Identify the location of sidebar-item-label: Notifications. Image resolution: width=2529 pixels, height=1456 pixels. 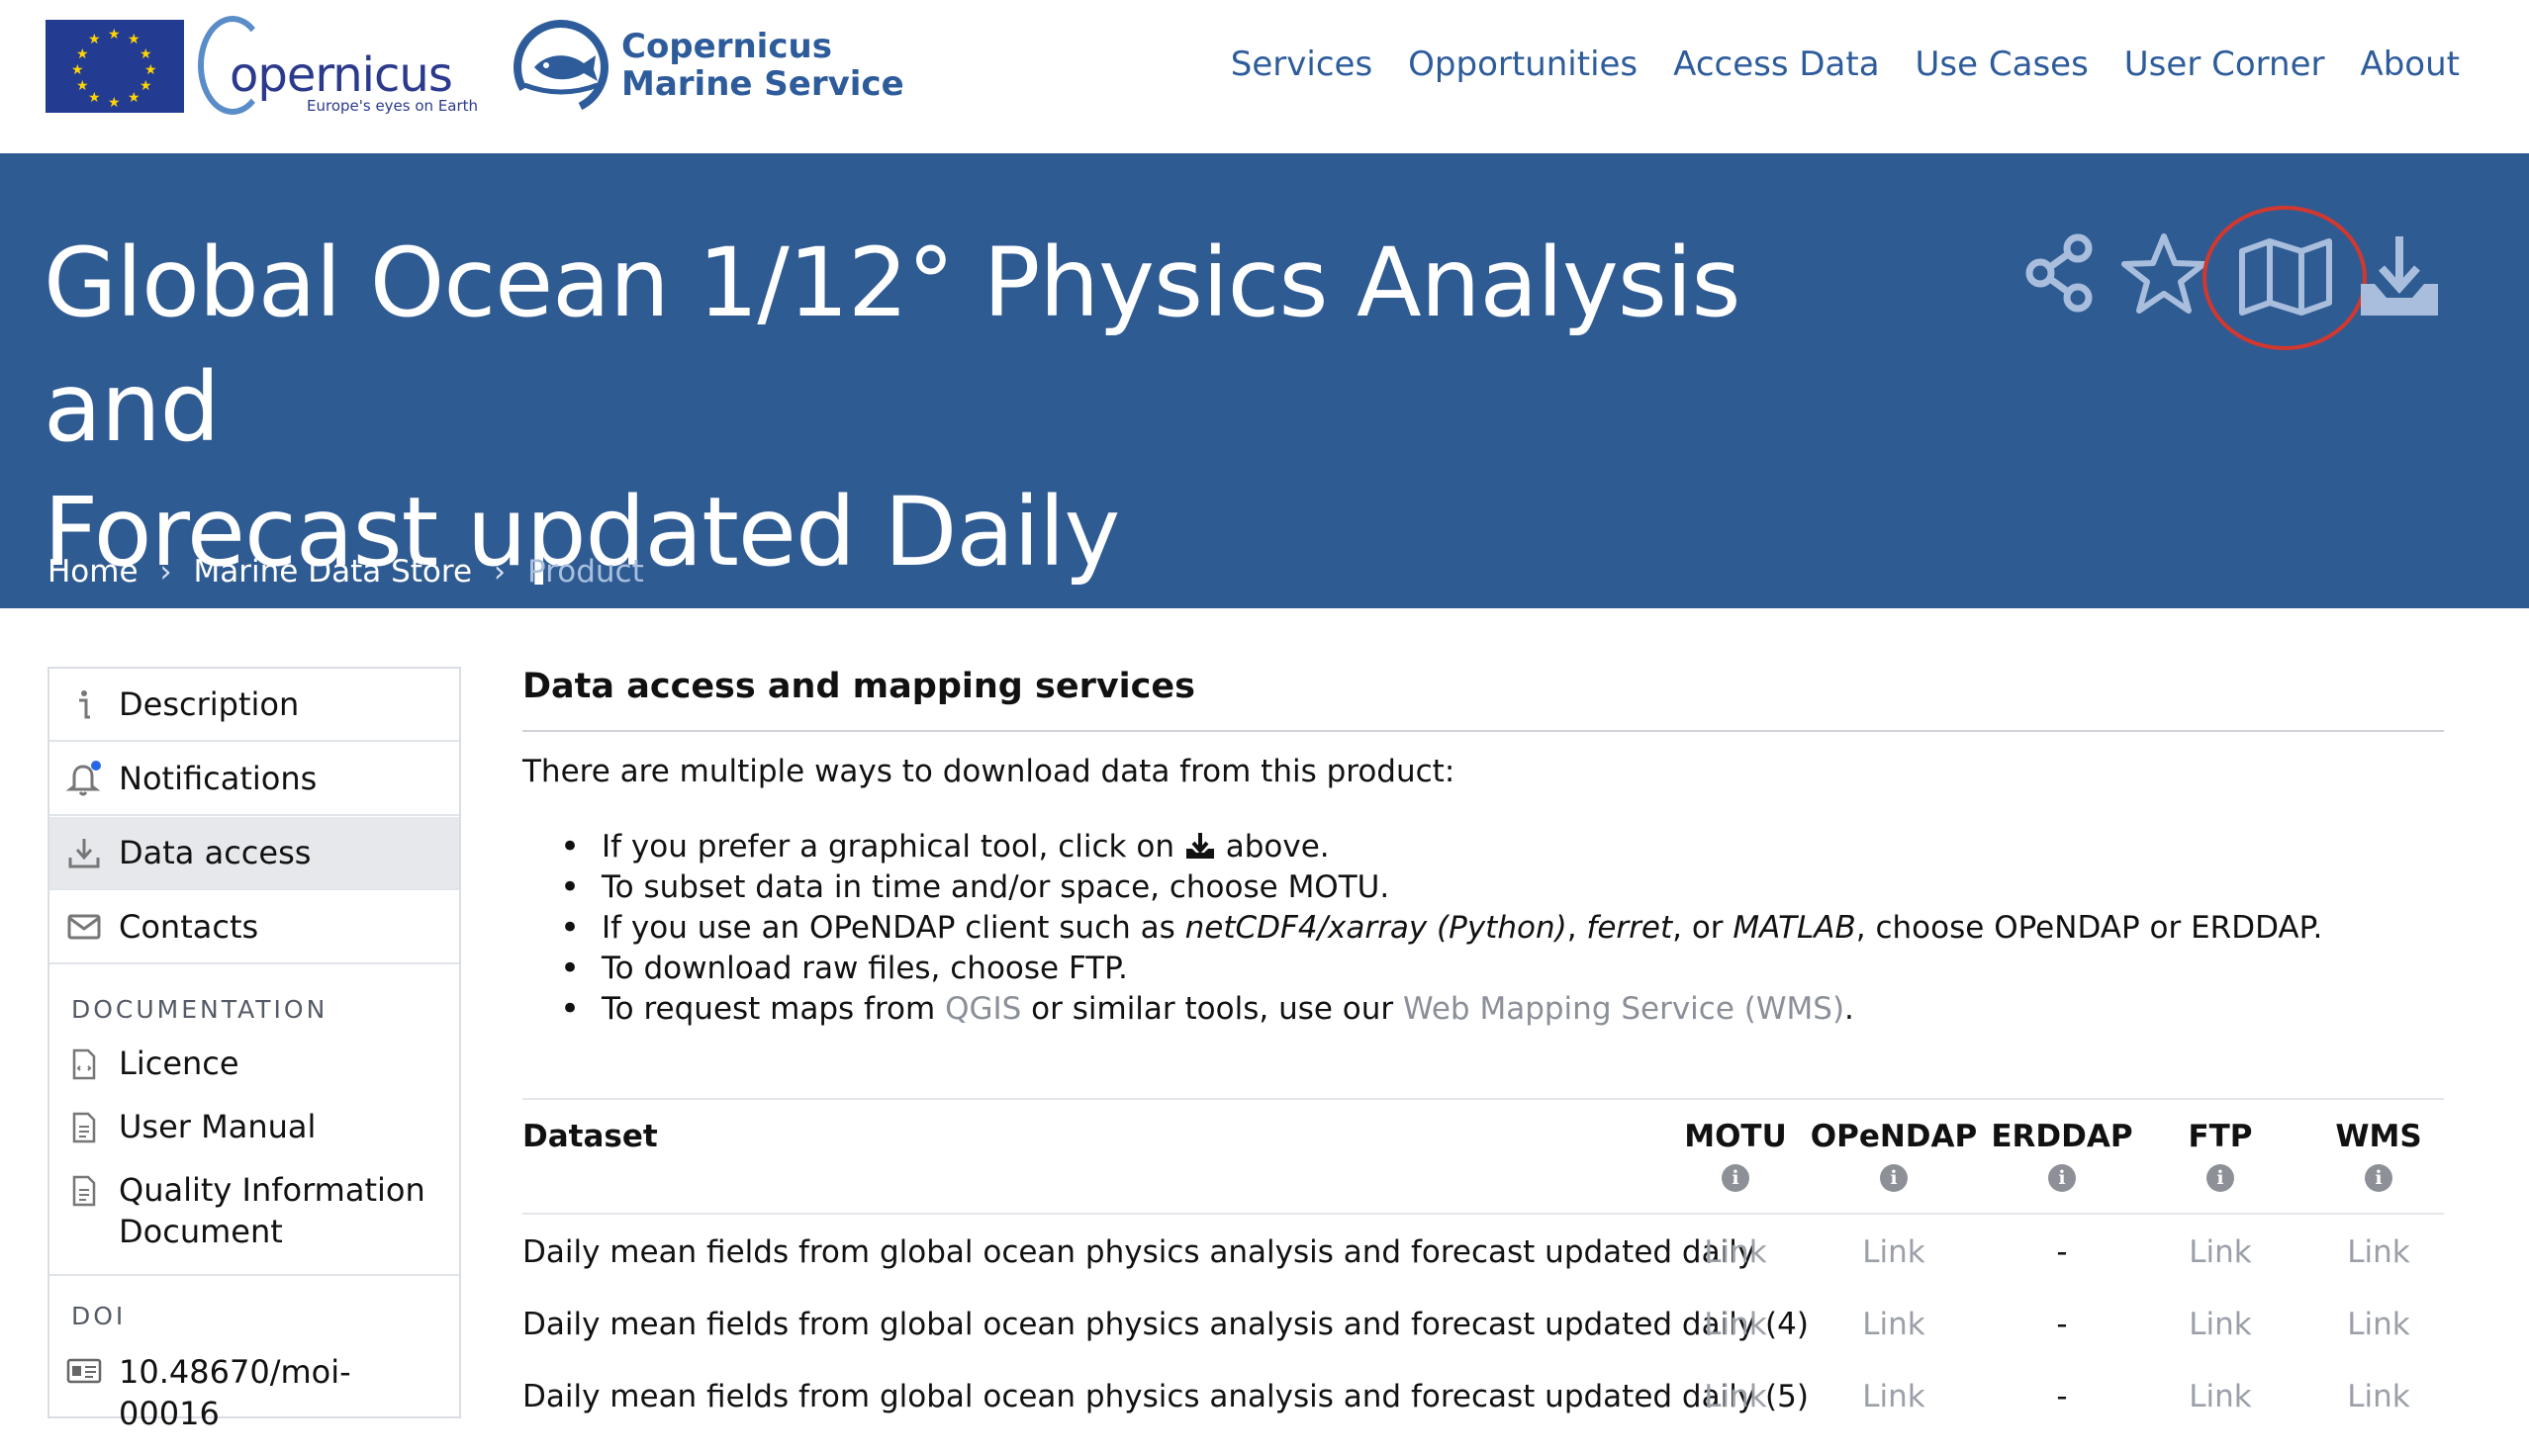
(219, 778).